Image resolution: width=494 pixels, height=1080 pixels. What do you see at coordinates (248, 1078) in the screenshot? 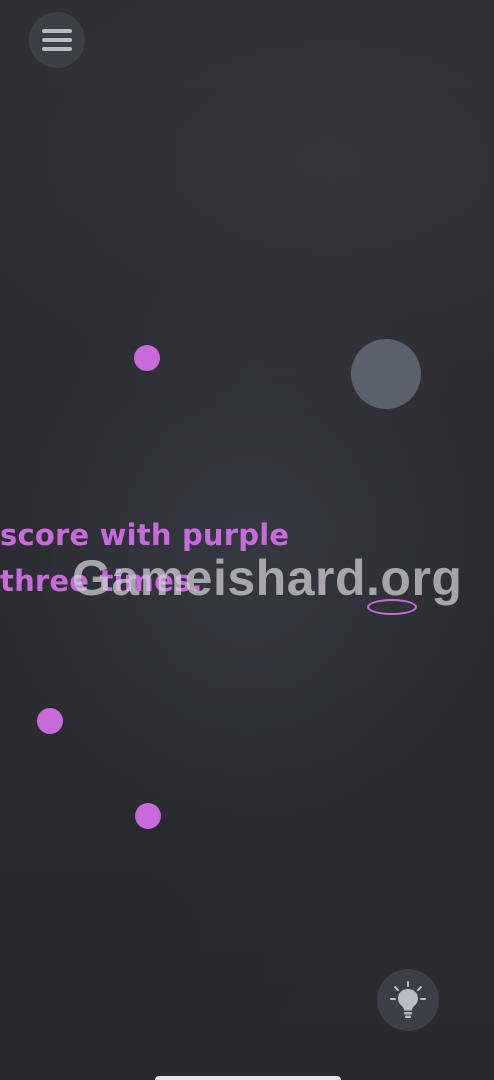
I see `home-indicator` at bounding box center [248, 1078].